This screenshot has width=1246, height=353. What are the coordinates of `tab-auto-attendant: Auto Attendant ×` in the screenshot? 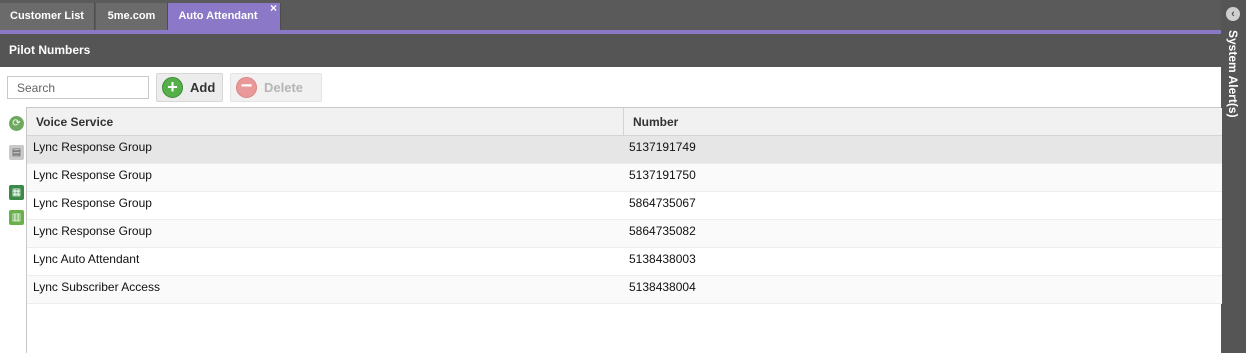 It's located at (224, 15).